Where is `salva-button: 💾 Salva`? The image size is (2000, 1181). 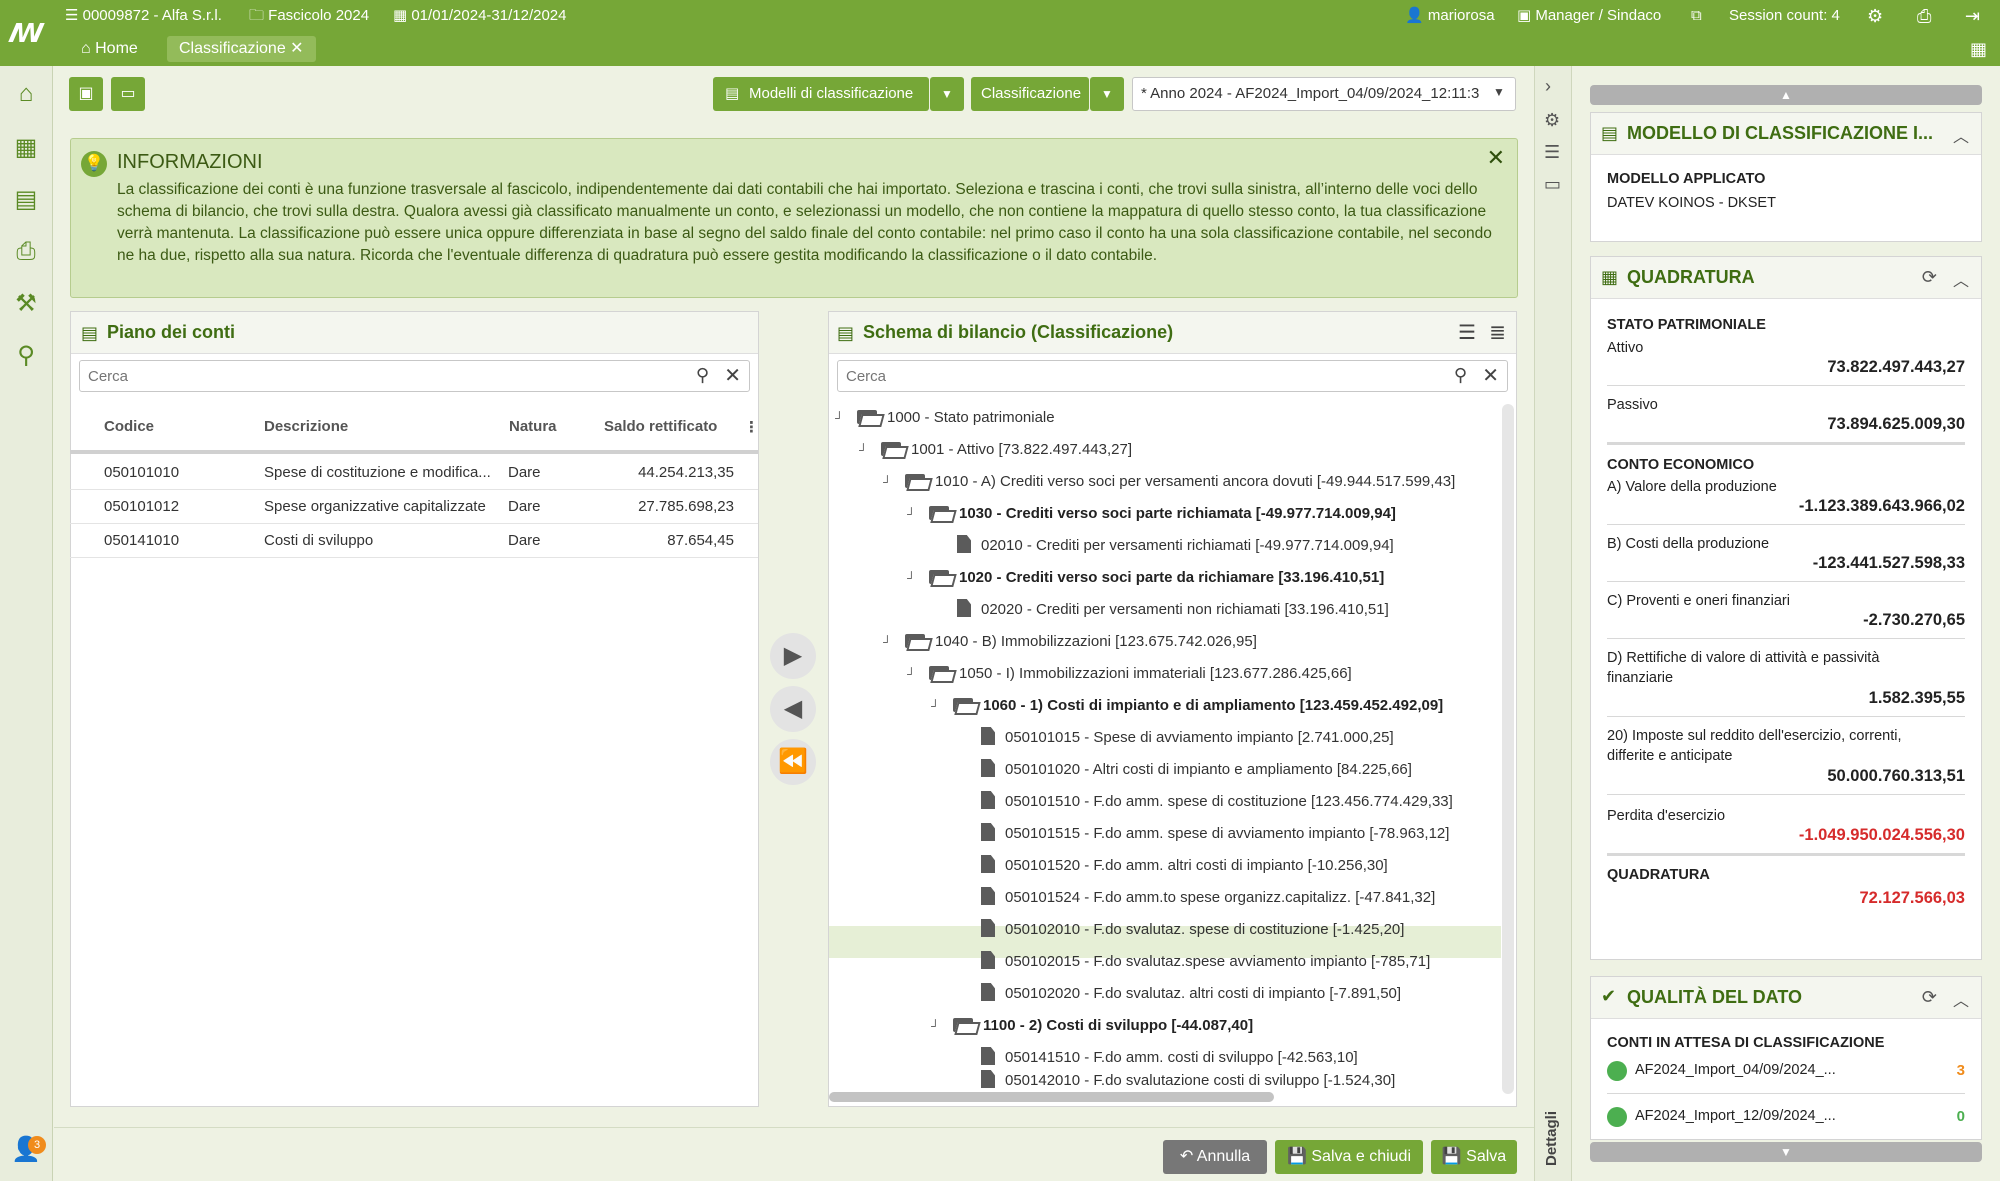
salva-button: 💾 Salva is located at coordinates (1474, 1157).